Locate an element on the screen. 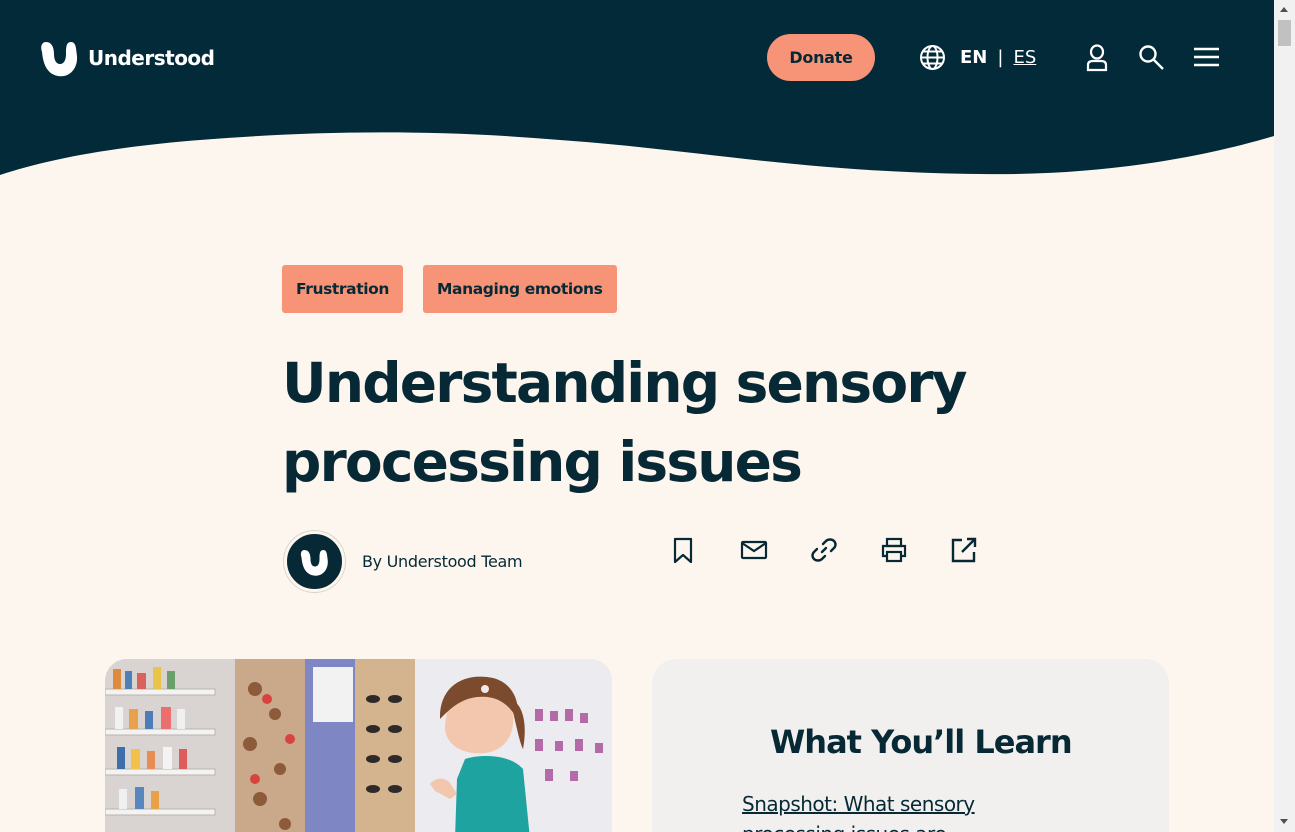 The image size is (1295, 832). author-u-logo-icon is located at coordinates (314, 562).